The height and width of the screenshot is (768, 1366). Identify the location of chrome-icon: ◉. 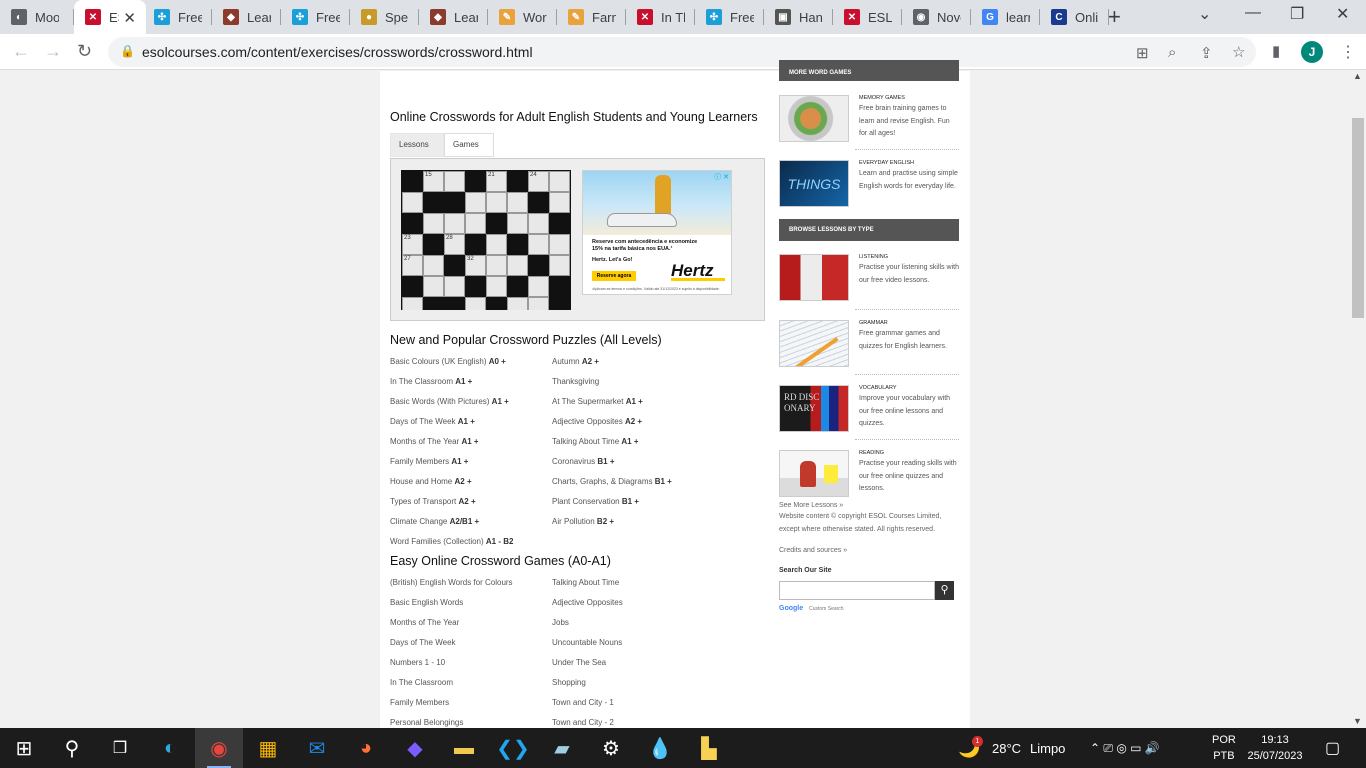
(218, 748).